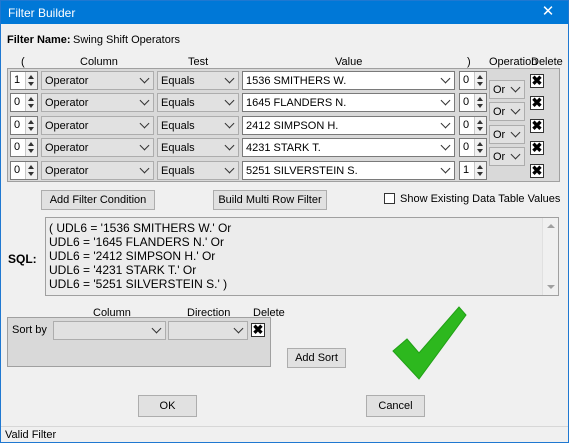 The width and height of the screenshot is (569, 443). I want to click on sql-line: UDL6 = '5251 SILVERSTEIN S.' ), so click(138, 284).